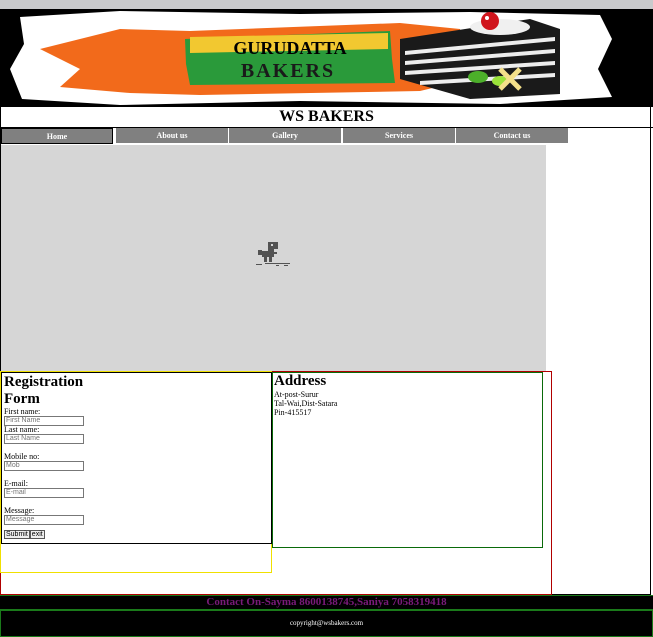 Image resolution: width=653 pixels, height=637 pixels. I want to click on nav-about-us: About us, so click(172, 135).